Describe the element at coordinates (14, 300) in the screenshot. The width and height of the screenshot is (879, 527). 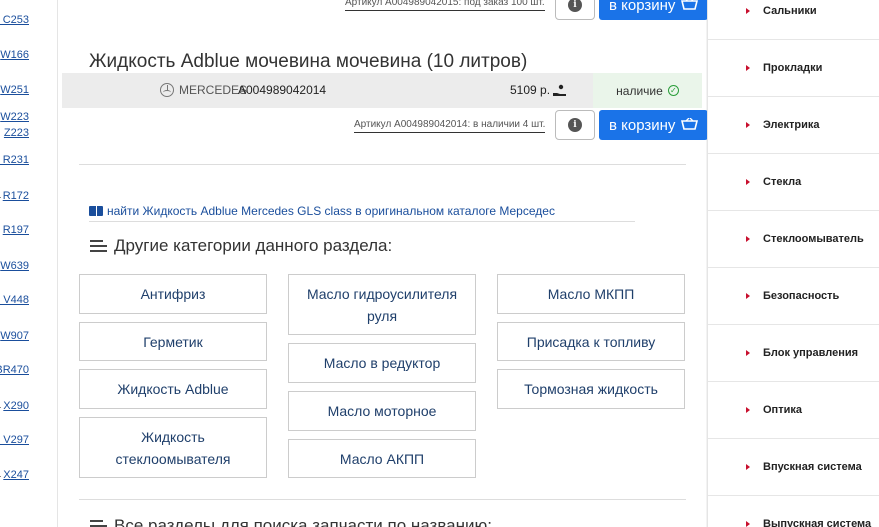
I see `model-link: 7 V448` at that location.